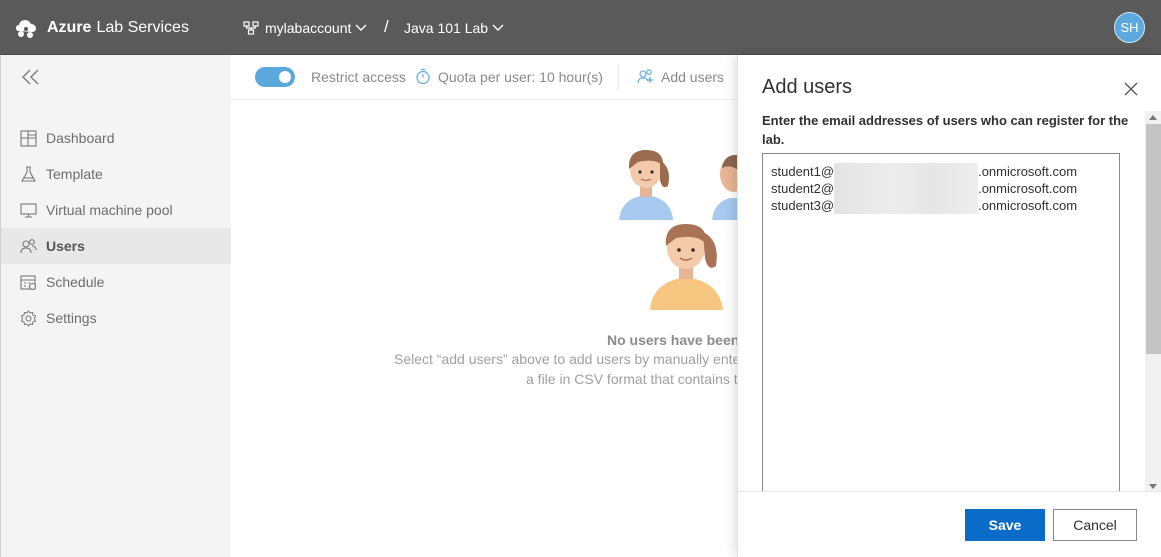 The height and width of the screenshot is (557, 1161). What do you see at coordinates (618, 77) in the screenshot?
I see `toolbar-divider` at bounding box center [618, 77].